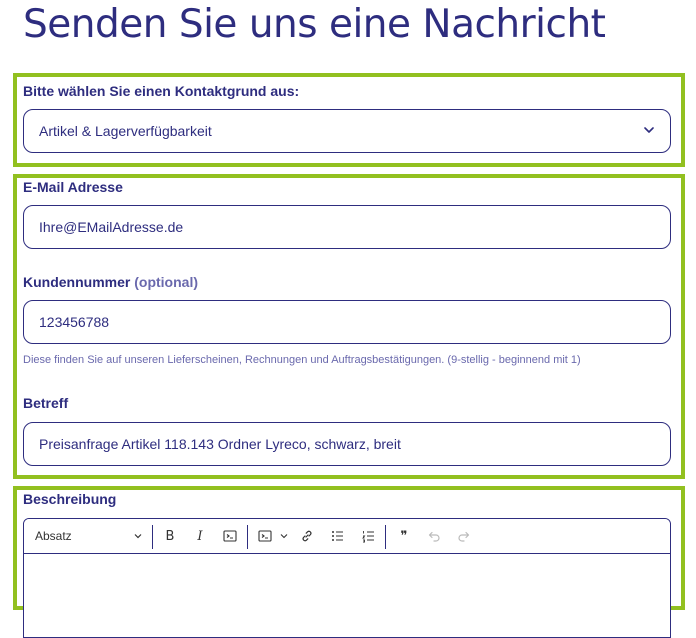  Describe the element at coordinates (284, 536) in the screenshot. I see `code-block-chevron-down-icon` at that location.